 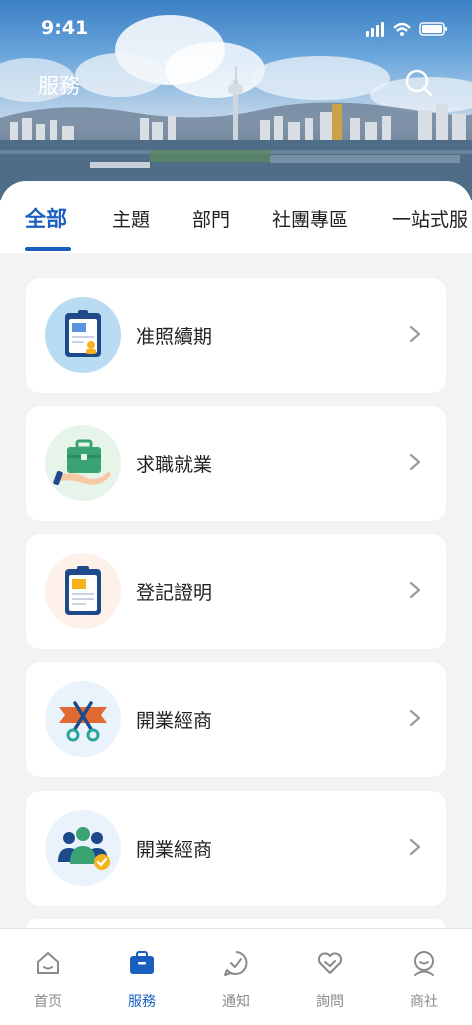 I want to click on clipboard-document-icon, so click(x=83, y=591).